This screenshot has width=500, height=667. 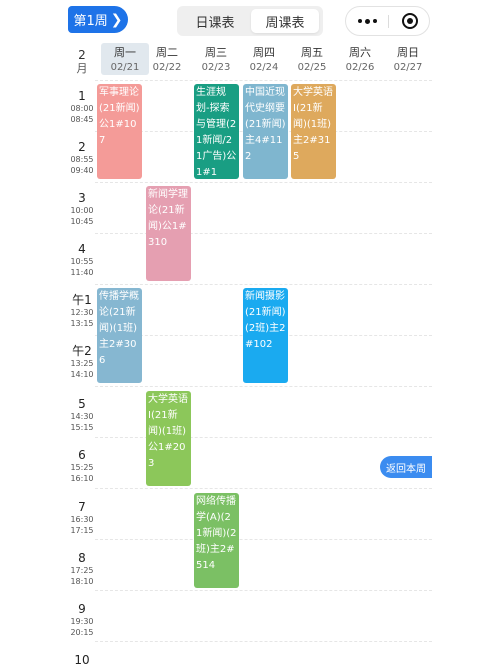 What do you see at coordinates (215, 21) in the screenshot?
I see `tab-day-schedule: 日课表` at bounding box center [215, 21].